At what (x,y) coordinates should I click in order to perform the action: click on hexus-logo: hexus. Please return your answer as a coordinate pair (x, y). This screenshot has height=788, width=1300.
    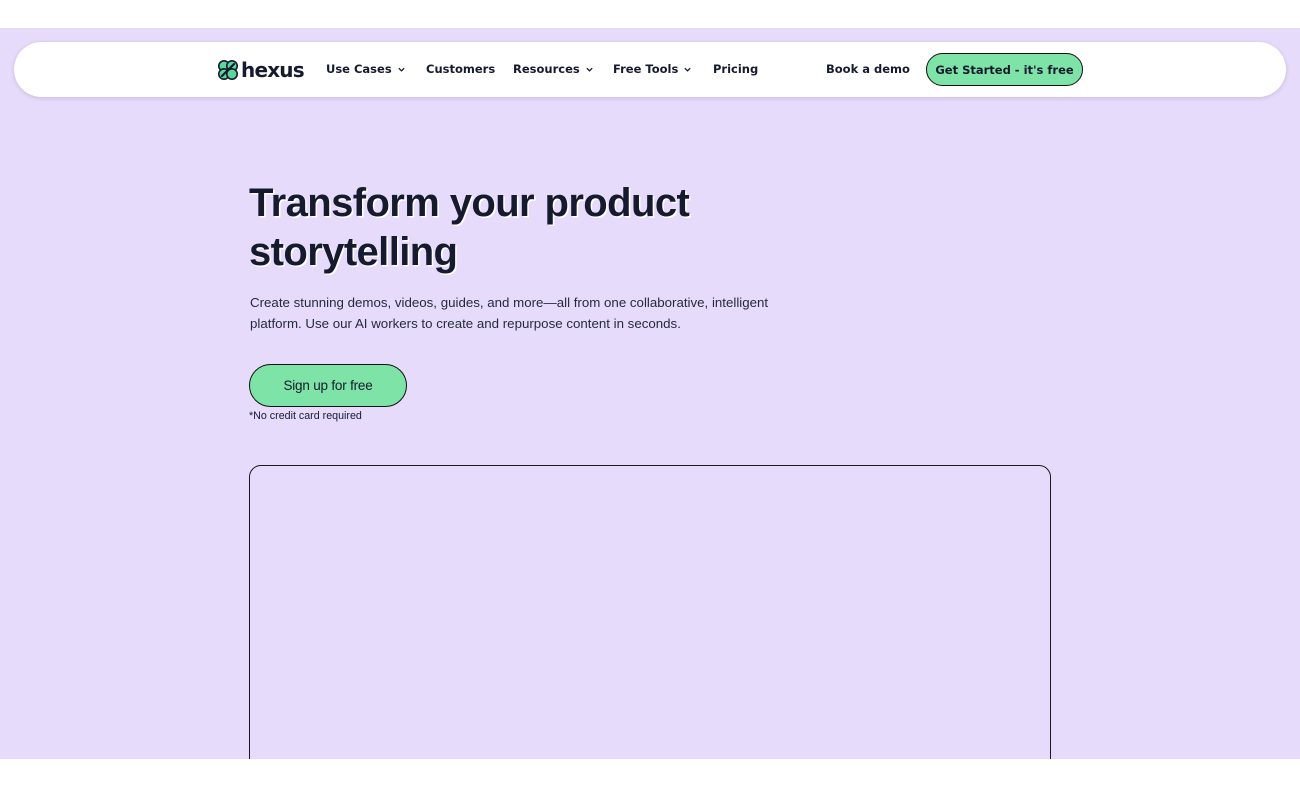
    Looking at the image, I should click on (261, 70).